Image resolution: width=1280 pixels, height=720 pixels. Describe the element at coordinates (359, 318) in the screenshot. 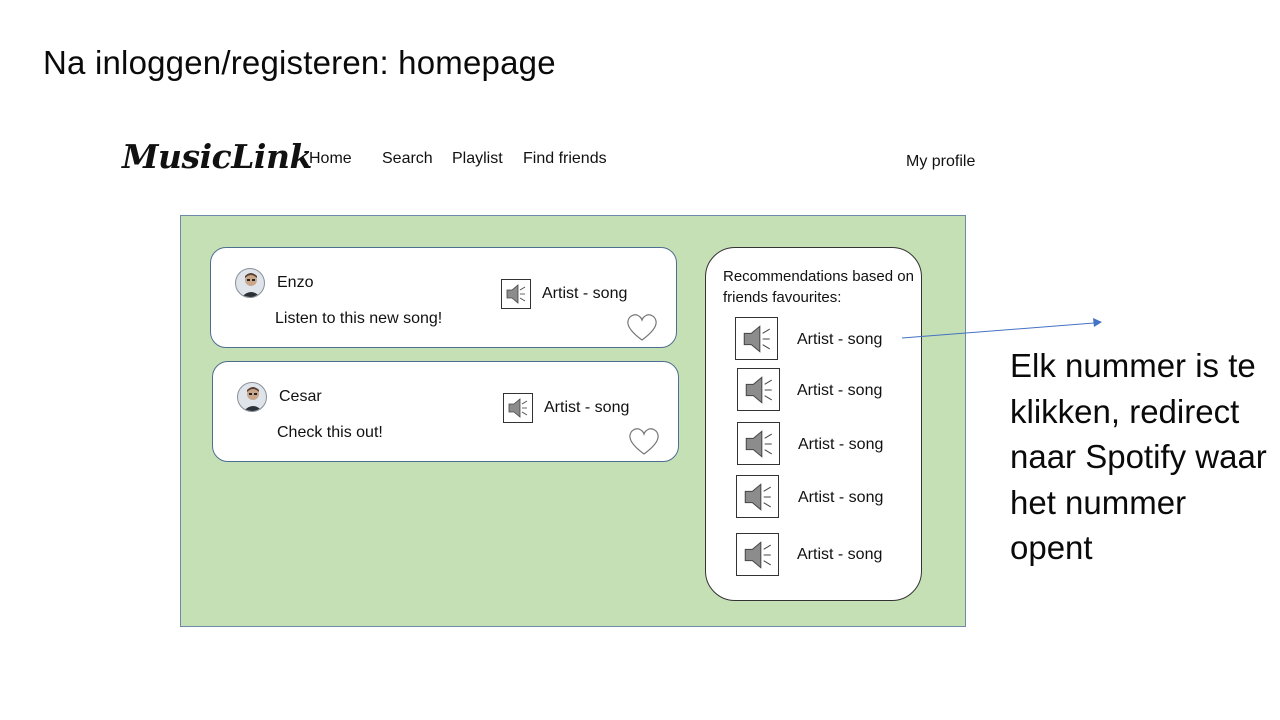

I see `post-message: Listen to this new song!` at that location.